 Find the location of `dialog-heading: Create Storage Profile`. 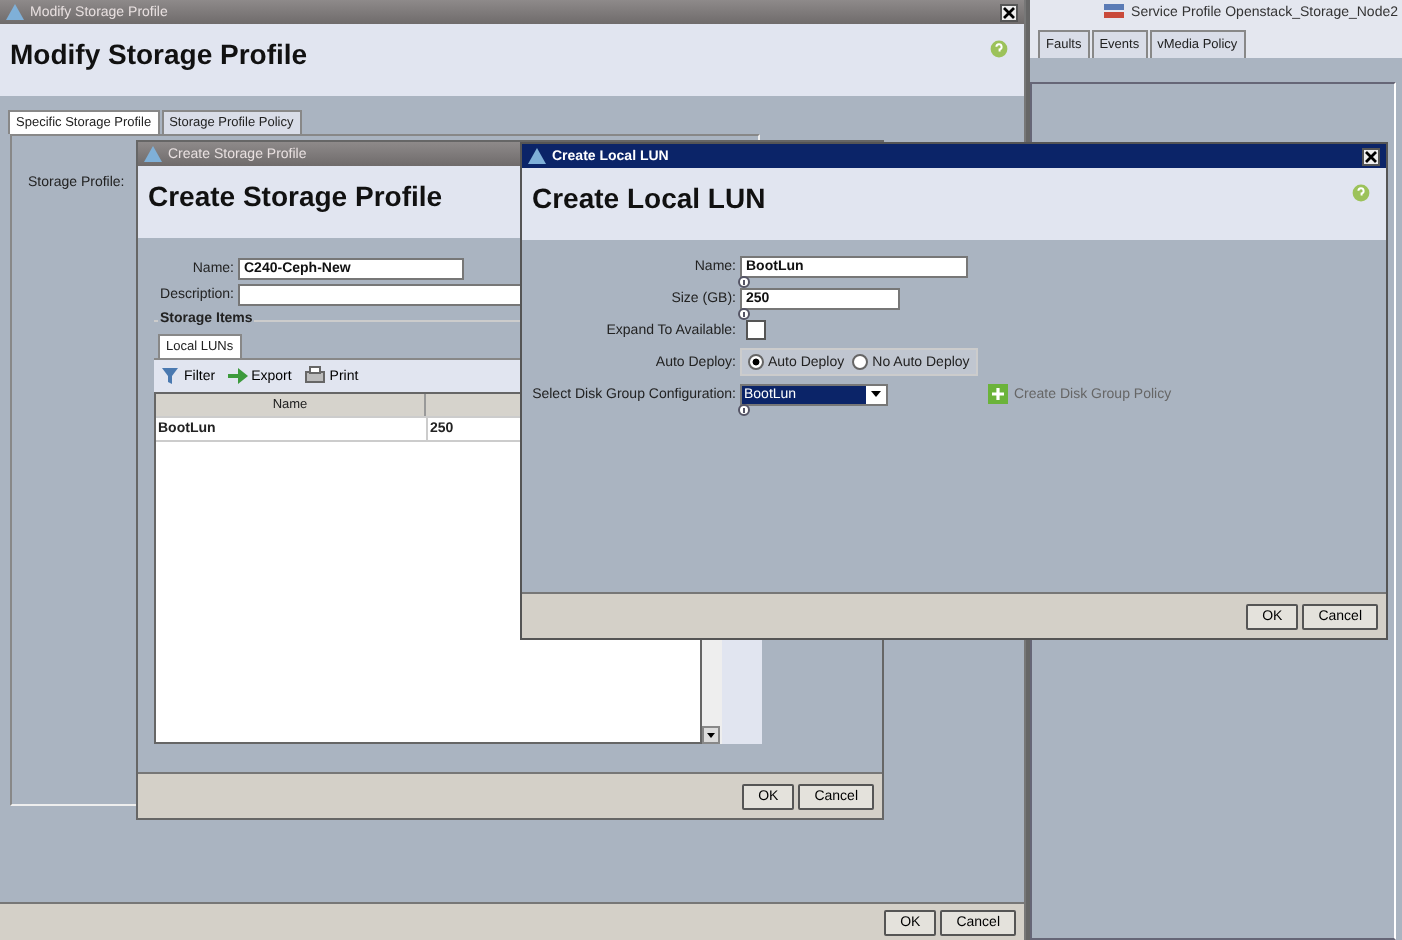

dialog-heading: Create Storage Profile is located at coordinates (295, 196).